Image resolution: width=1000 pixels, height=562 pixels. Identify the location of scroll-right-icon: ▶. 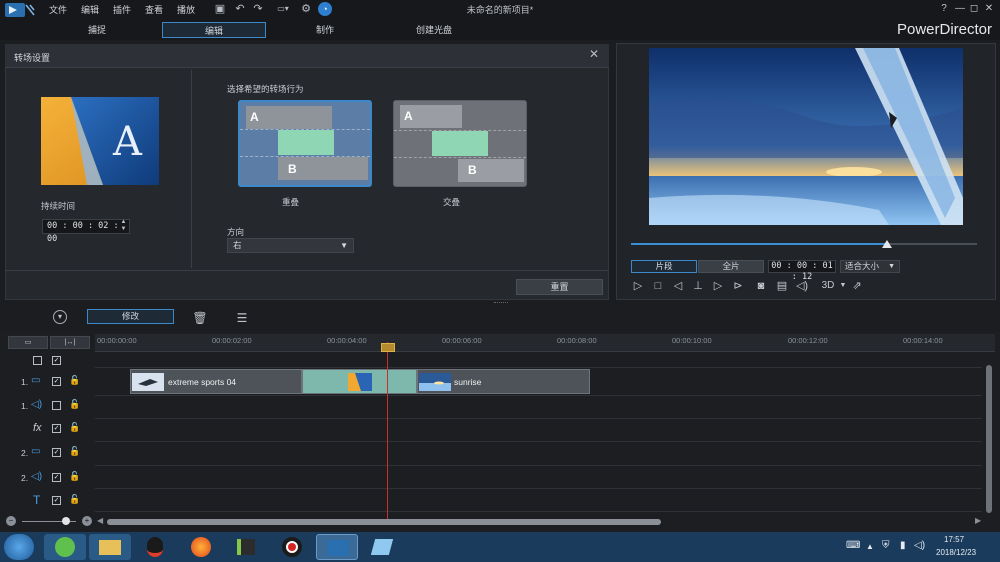
(978, 520).